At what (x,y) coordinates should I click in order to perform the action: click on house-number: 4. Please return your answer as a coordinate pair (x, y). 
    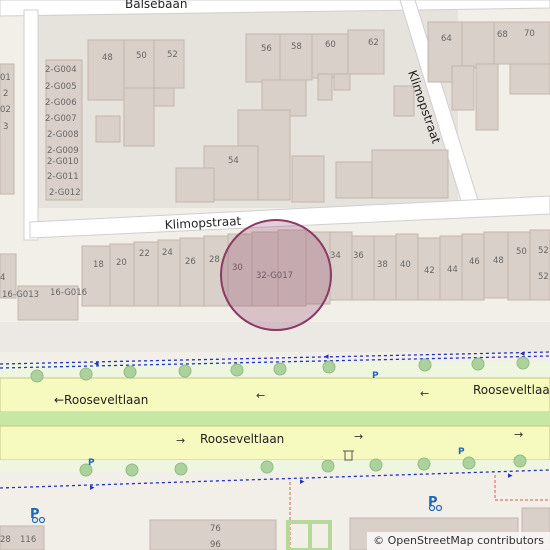
    Looking at the image, I should click on (2, 278).